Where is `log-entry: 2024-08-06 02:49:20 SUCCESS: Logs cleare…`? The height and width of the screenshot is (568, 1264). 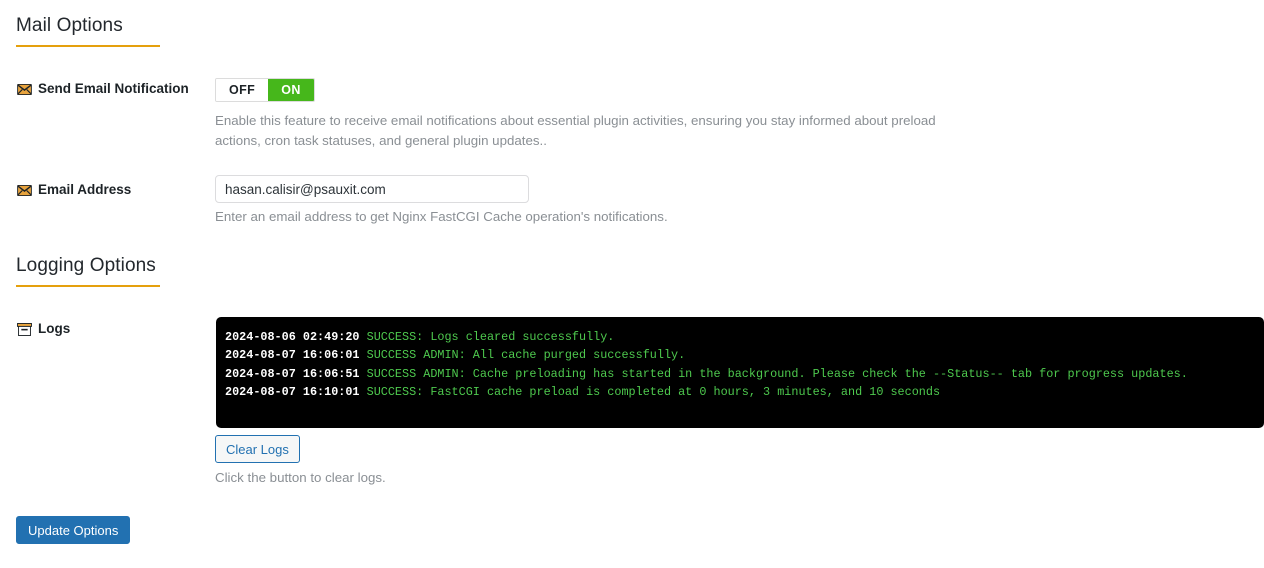
log-entry: 2024-08-06 02:49:20 SUCCESS: Logs cleare… is located at coordinates (744, 337).